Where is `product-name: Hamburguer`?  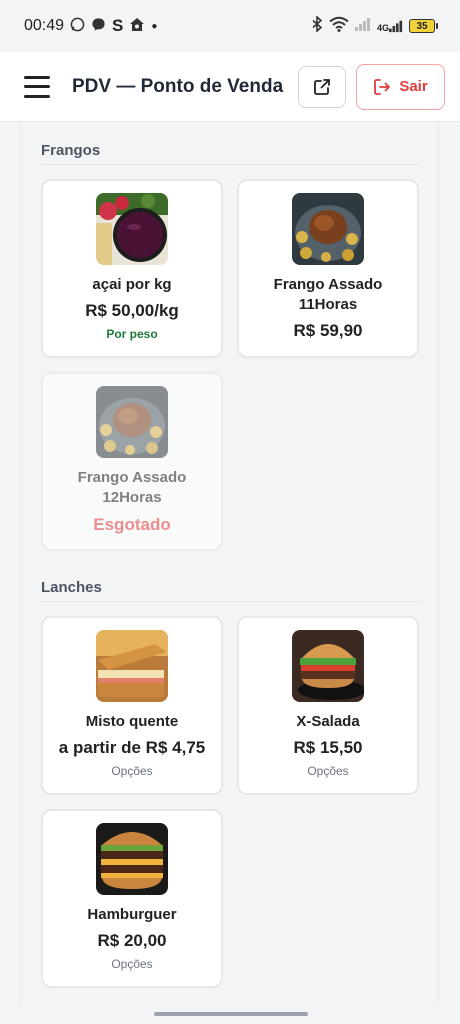 product-name: Hamburguer is located at coordinates (132, 914).